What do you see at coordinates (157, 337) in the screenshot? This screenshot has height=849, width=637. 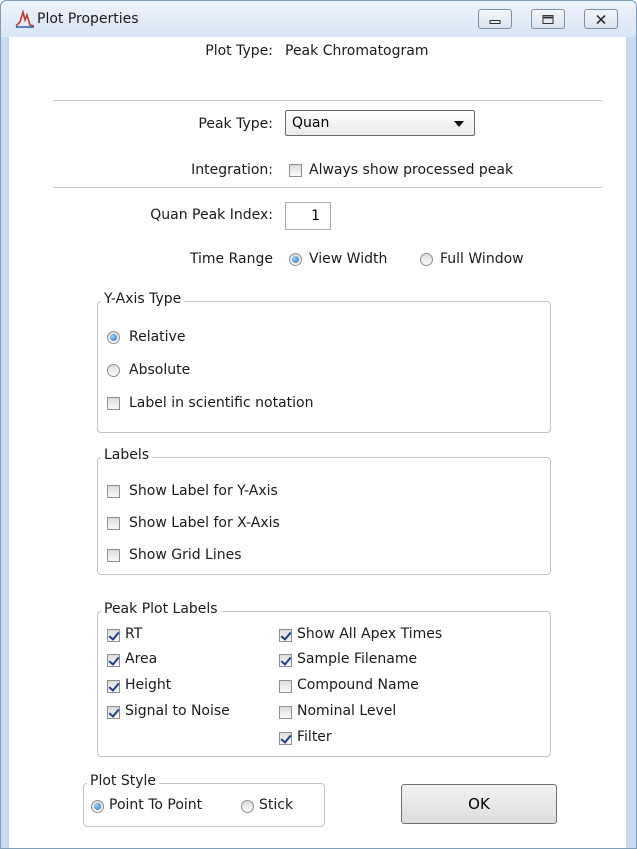 I see `relative-label: Relative` at bounding box center [157, 337].